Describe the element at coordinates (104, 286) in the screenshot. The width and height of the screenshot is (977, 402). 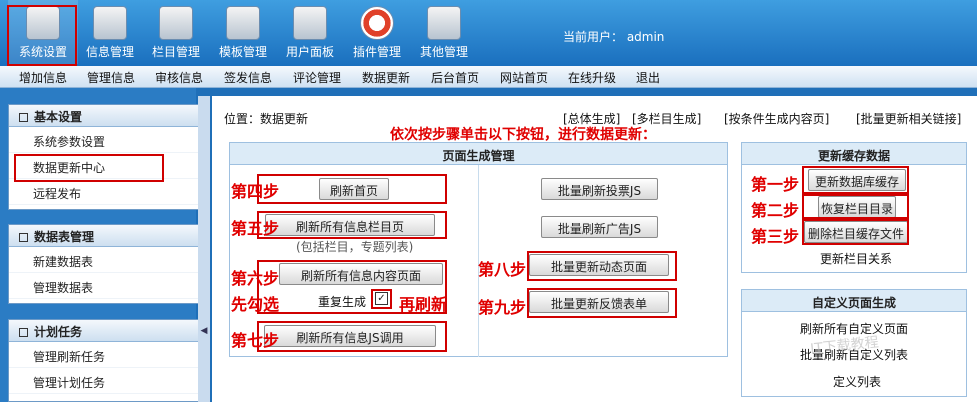
I see `sidebar-item-manage-tables: 管理数据表` at that location.